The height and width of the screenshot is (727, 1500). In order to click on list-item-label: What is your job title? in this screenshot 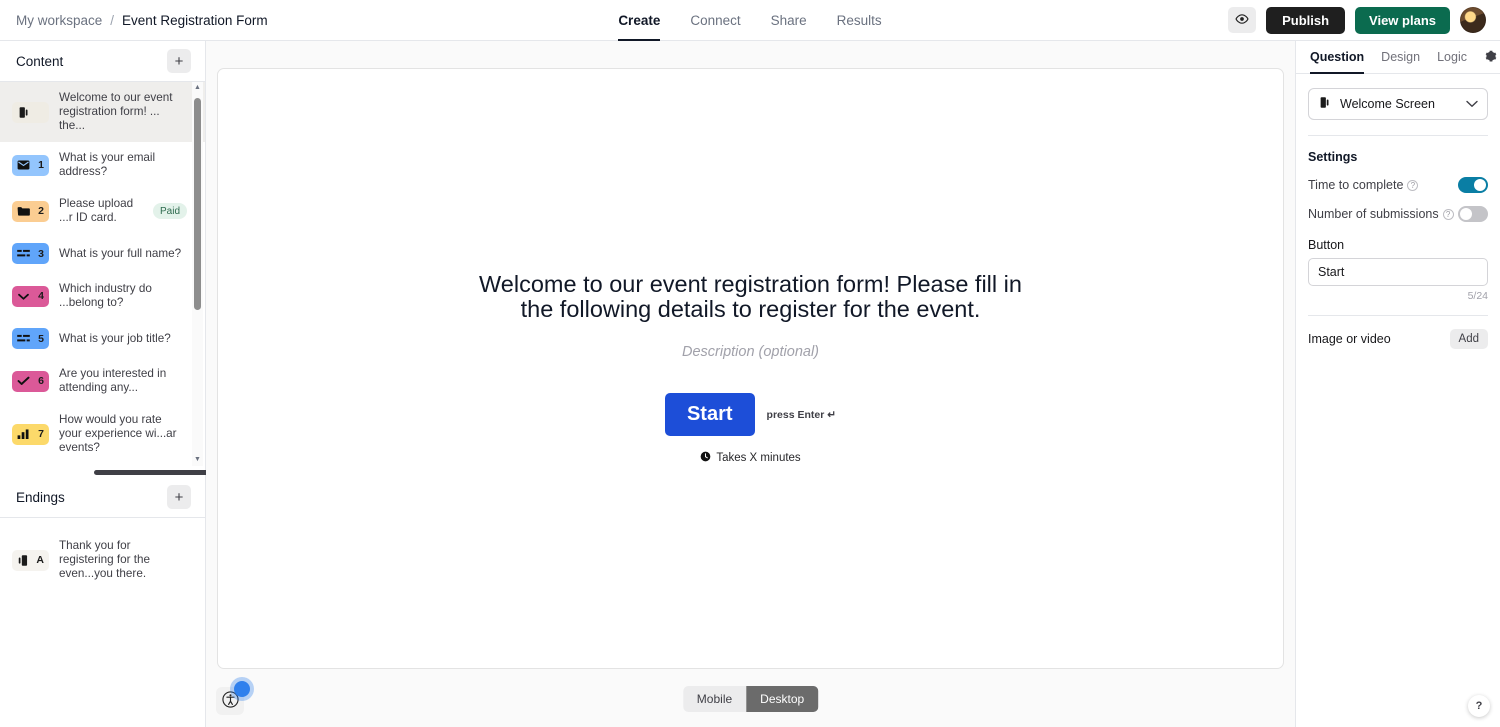, I will do `click(115, 338)`.